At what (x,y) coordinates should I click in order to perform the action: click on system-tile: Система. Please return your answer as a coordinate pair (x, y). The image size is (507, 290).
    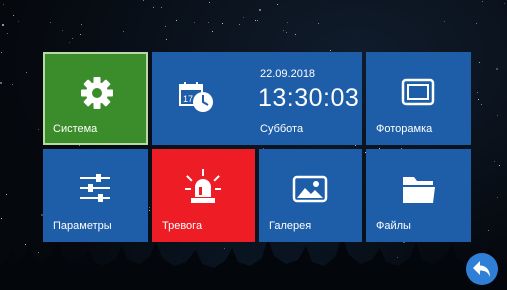
    Looking at the image, I should click on (95, 98).